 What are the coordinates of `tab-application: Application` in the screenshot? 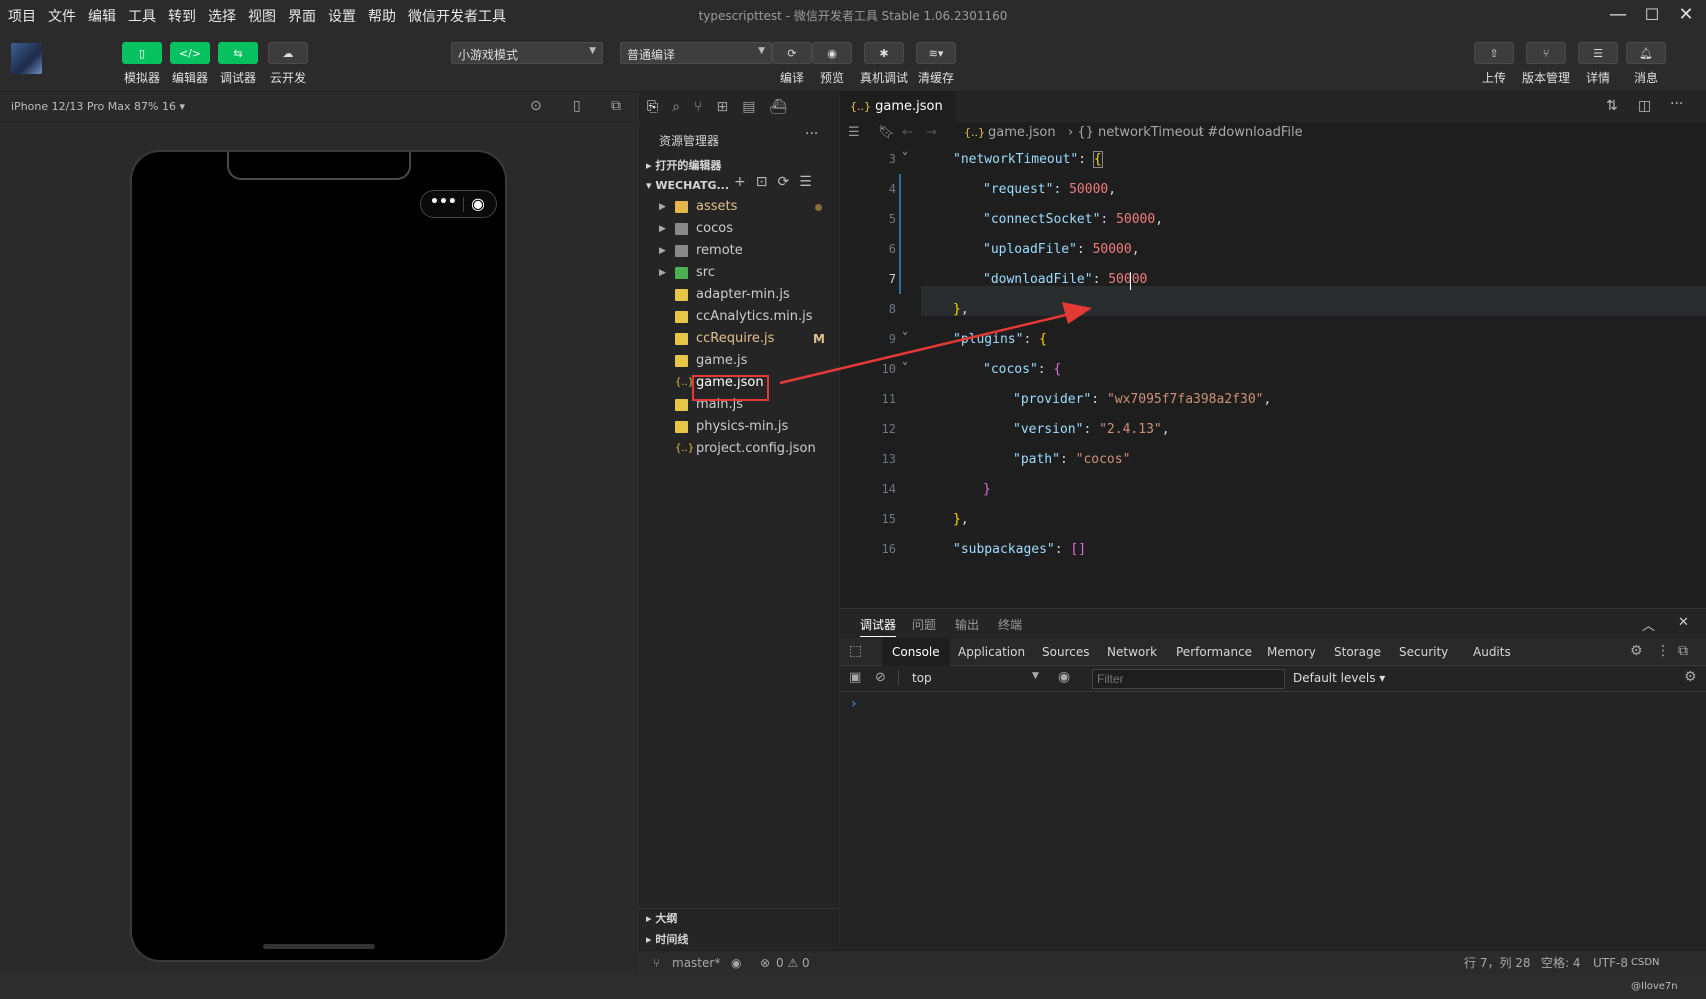 It's located at (991, 652).